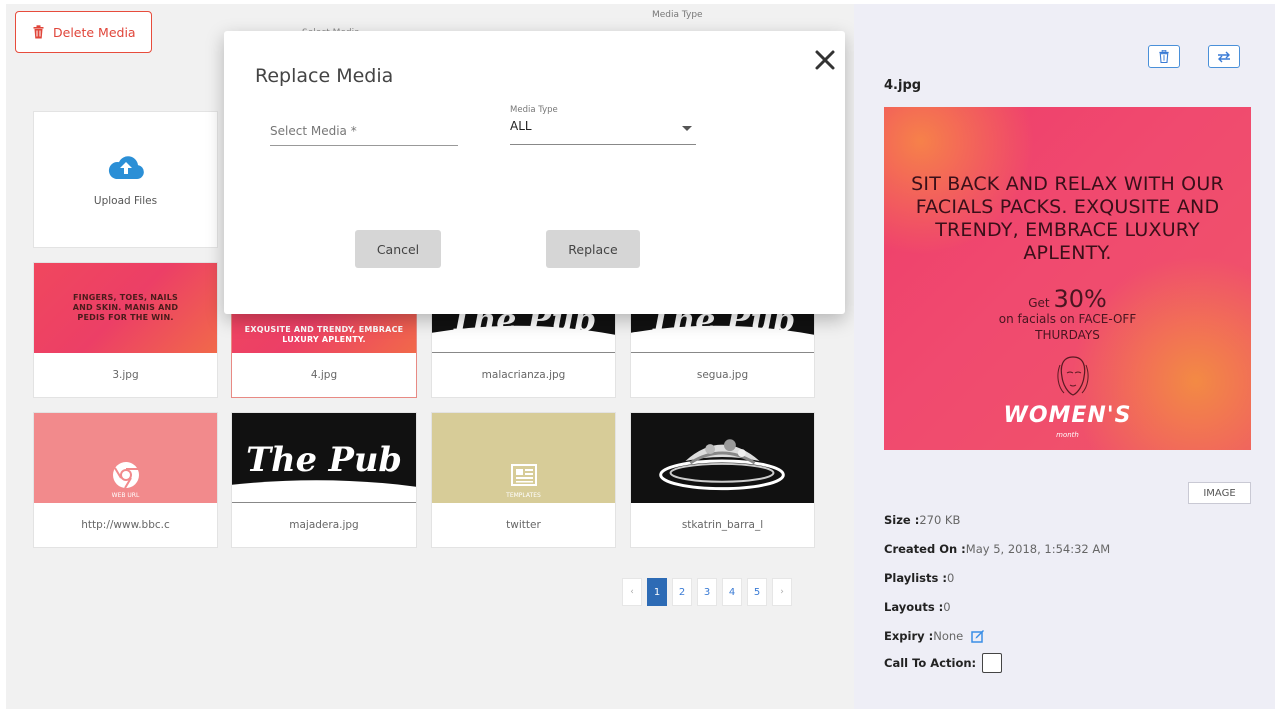 This screenshot has width=1275, height=713. What do you see at coordinates (1038, 549) in the screenshot?
I see `created-on-value: May 5, 2018, 1:54:32 AM` at bounding box center [1038, 549].